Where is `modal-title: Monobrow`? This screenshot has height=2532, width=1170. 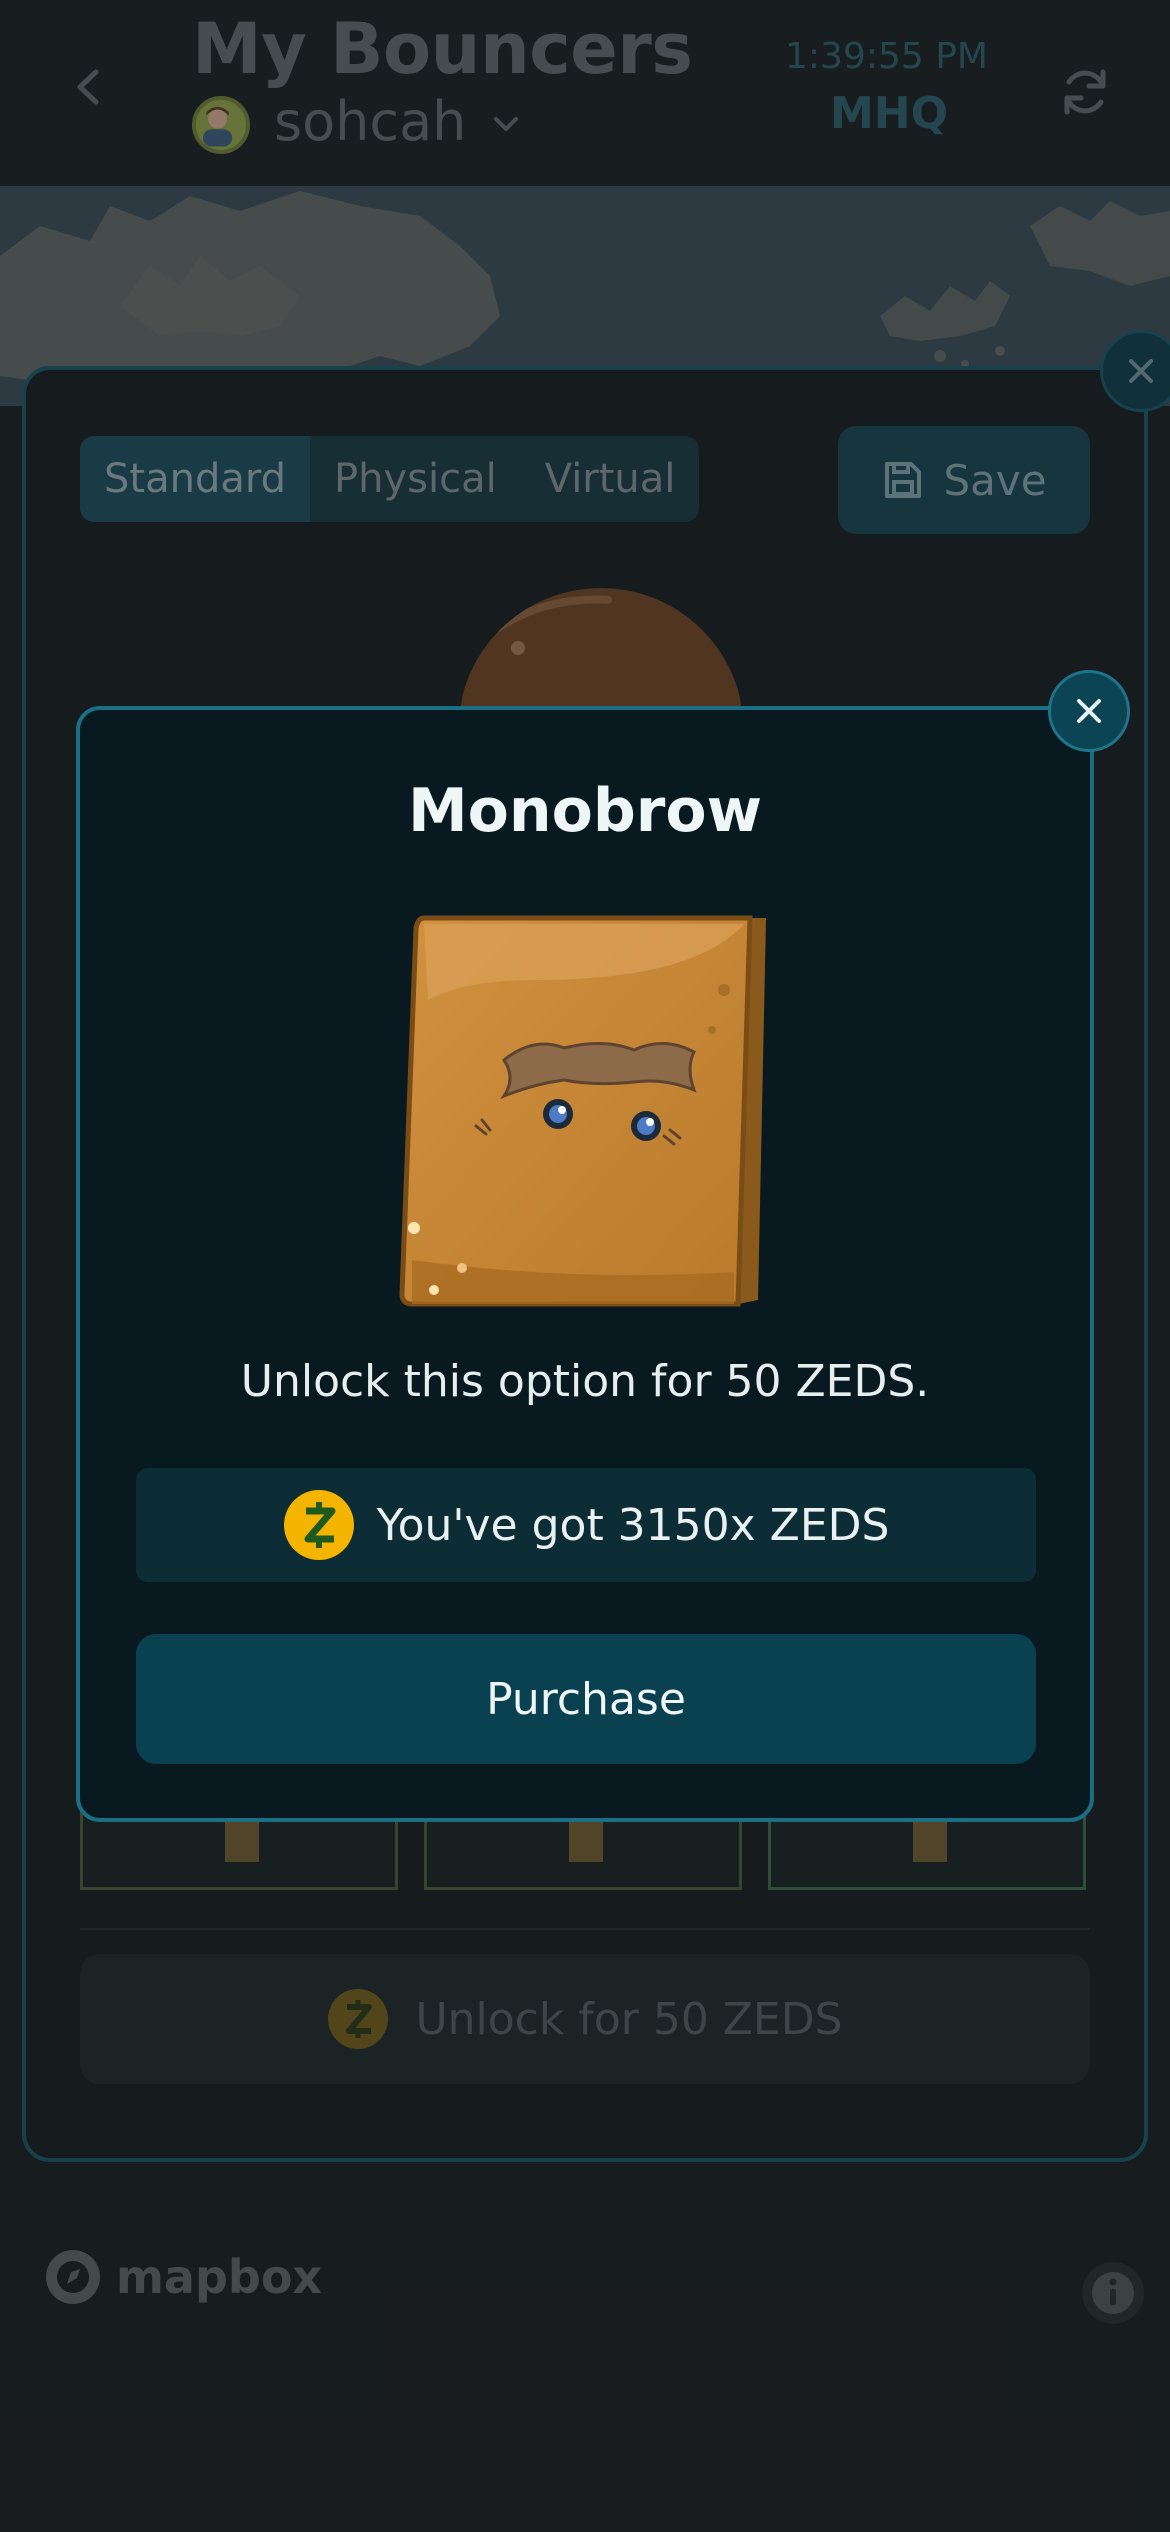 modal-title: Monobrow is located at coordinates (585, 811).